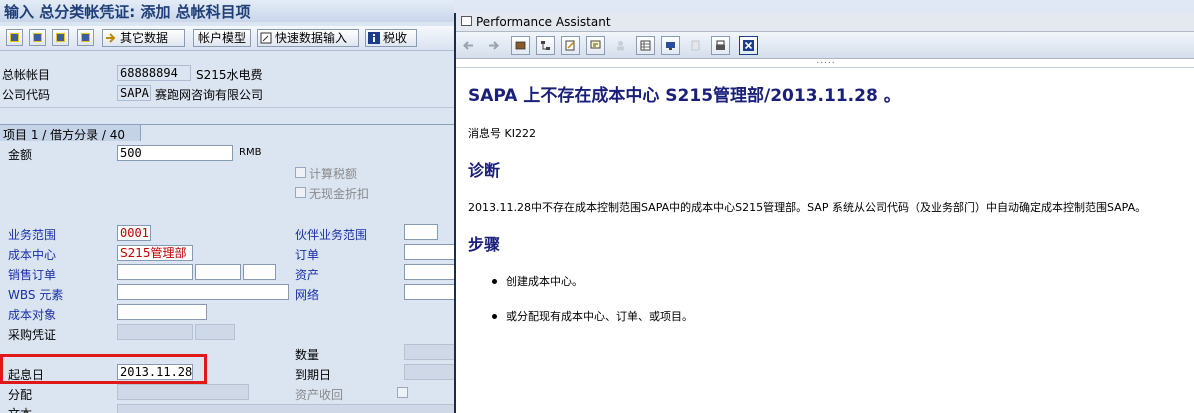  Describe the element at coordinates (645, 45) in the screenshot. I see `table-icon` at that location.